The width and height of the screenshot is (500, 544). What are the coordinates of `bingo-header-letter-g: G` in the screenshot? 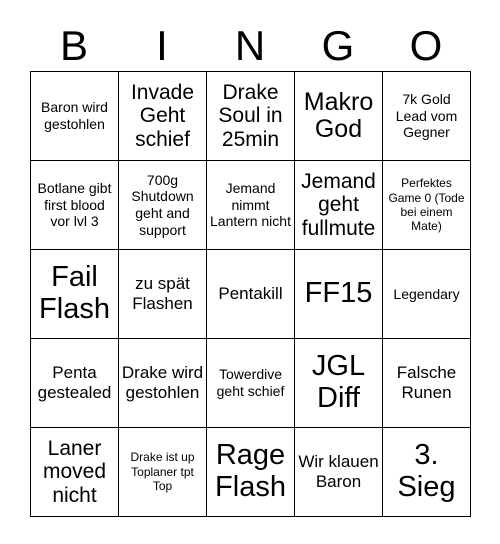 It's located at (338, 45).